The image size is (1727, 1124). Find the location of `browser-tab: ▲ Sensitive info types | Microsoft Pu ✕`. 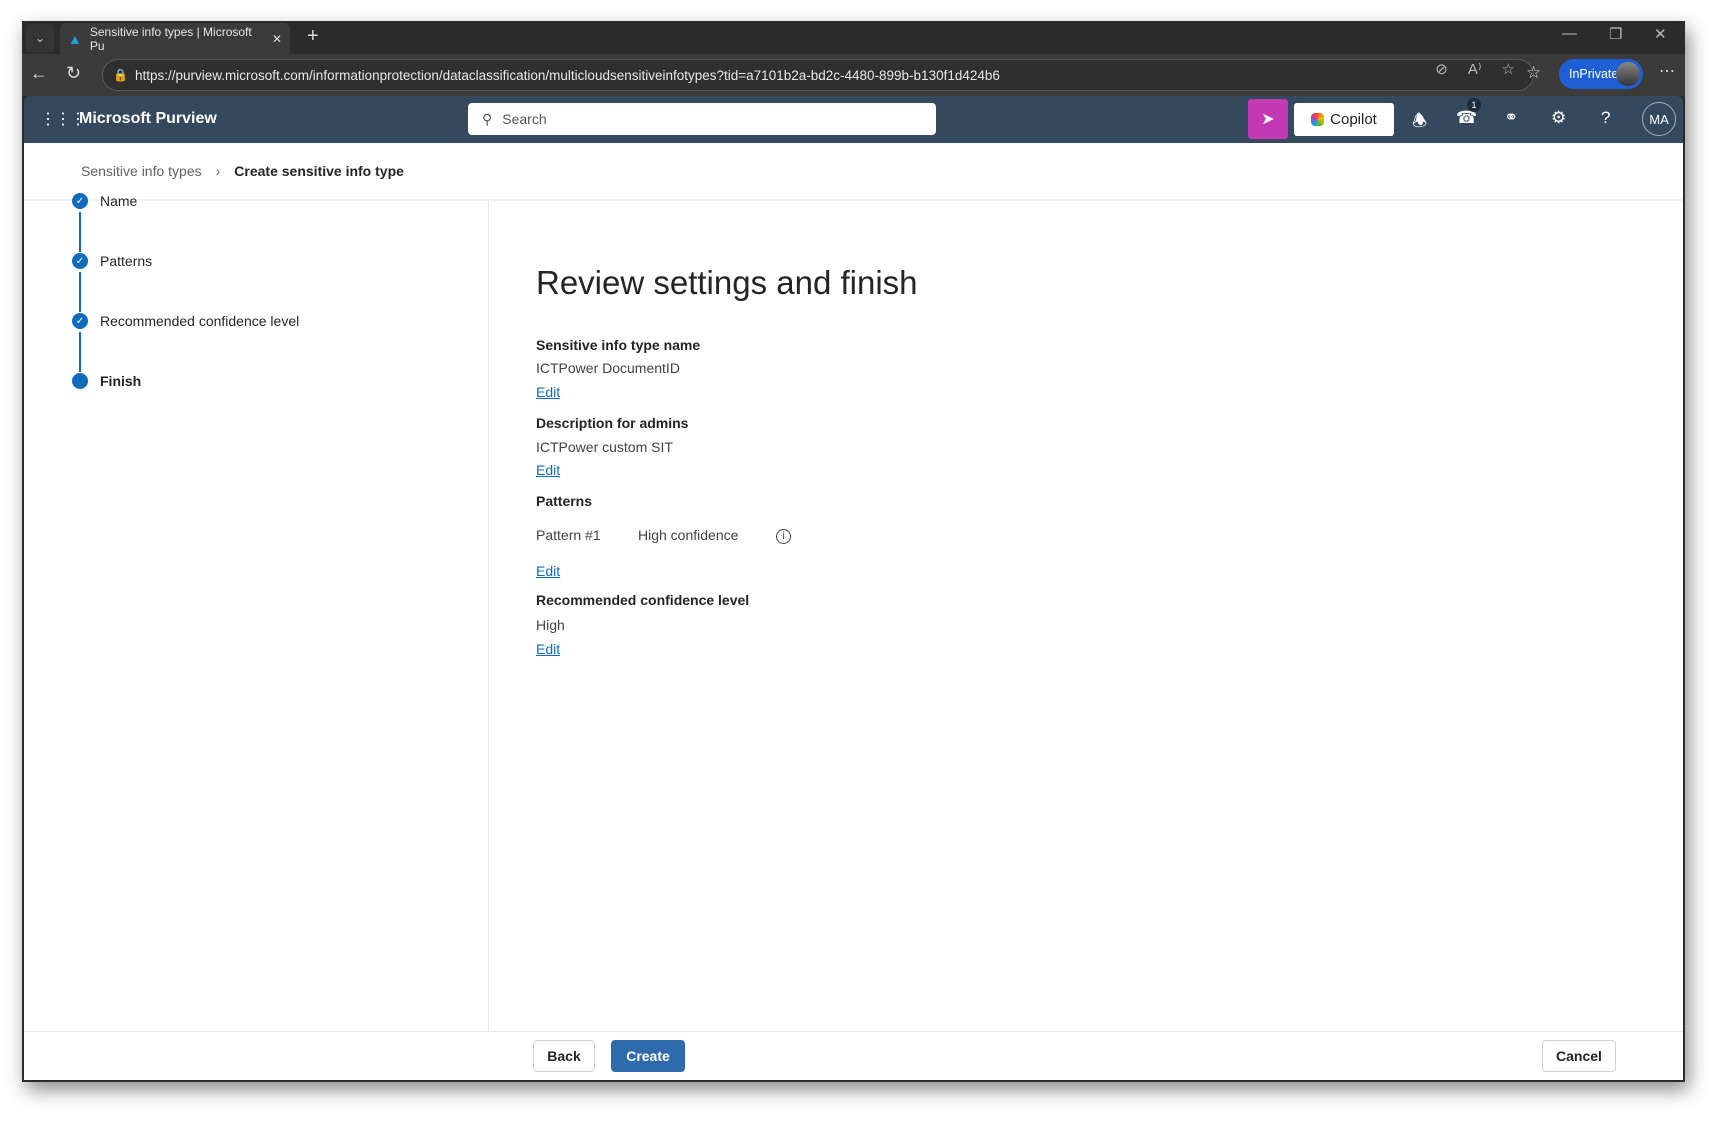

browser-tab: ▲ Sensitive info types | Microsoft Pu ✕ is located at coordinates (175, 38).